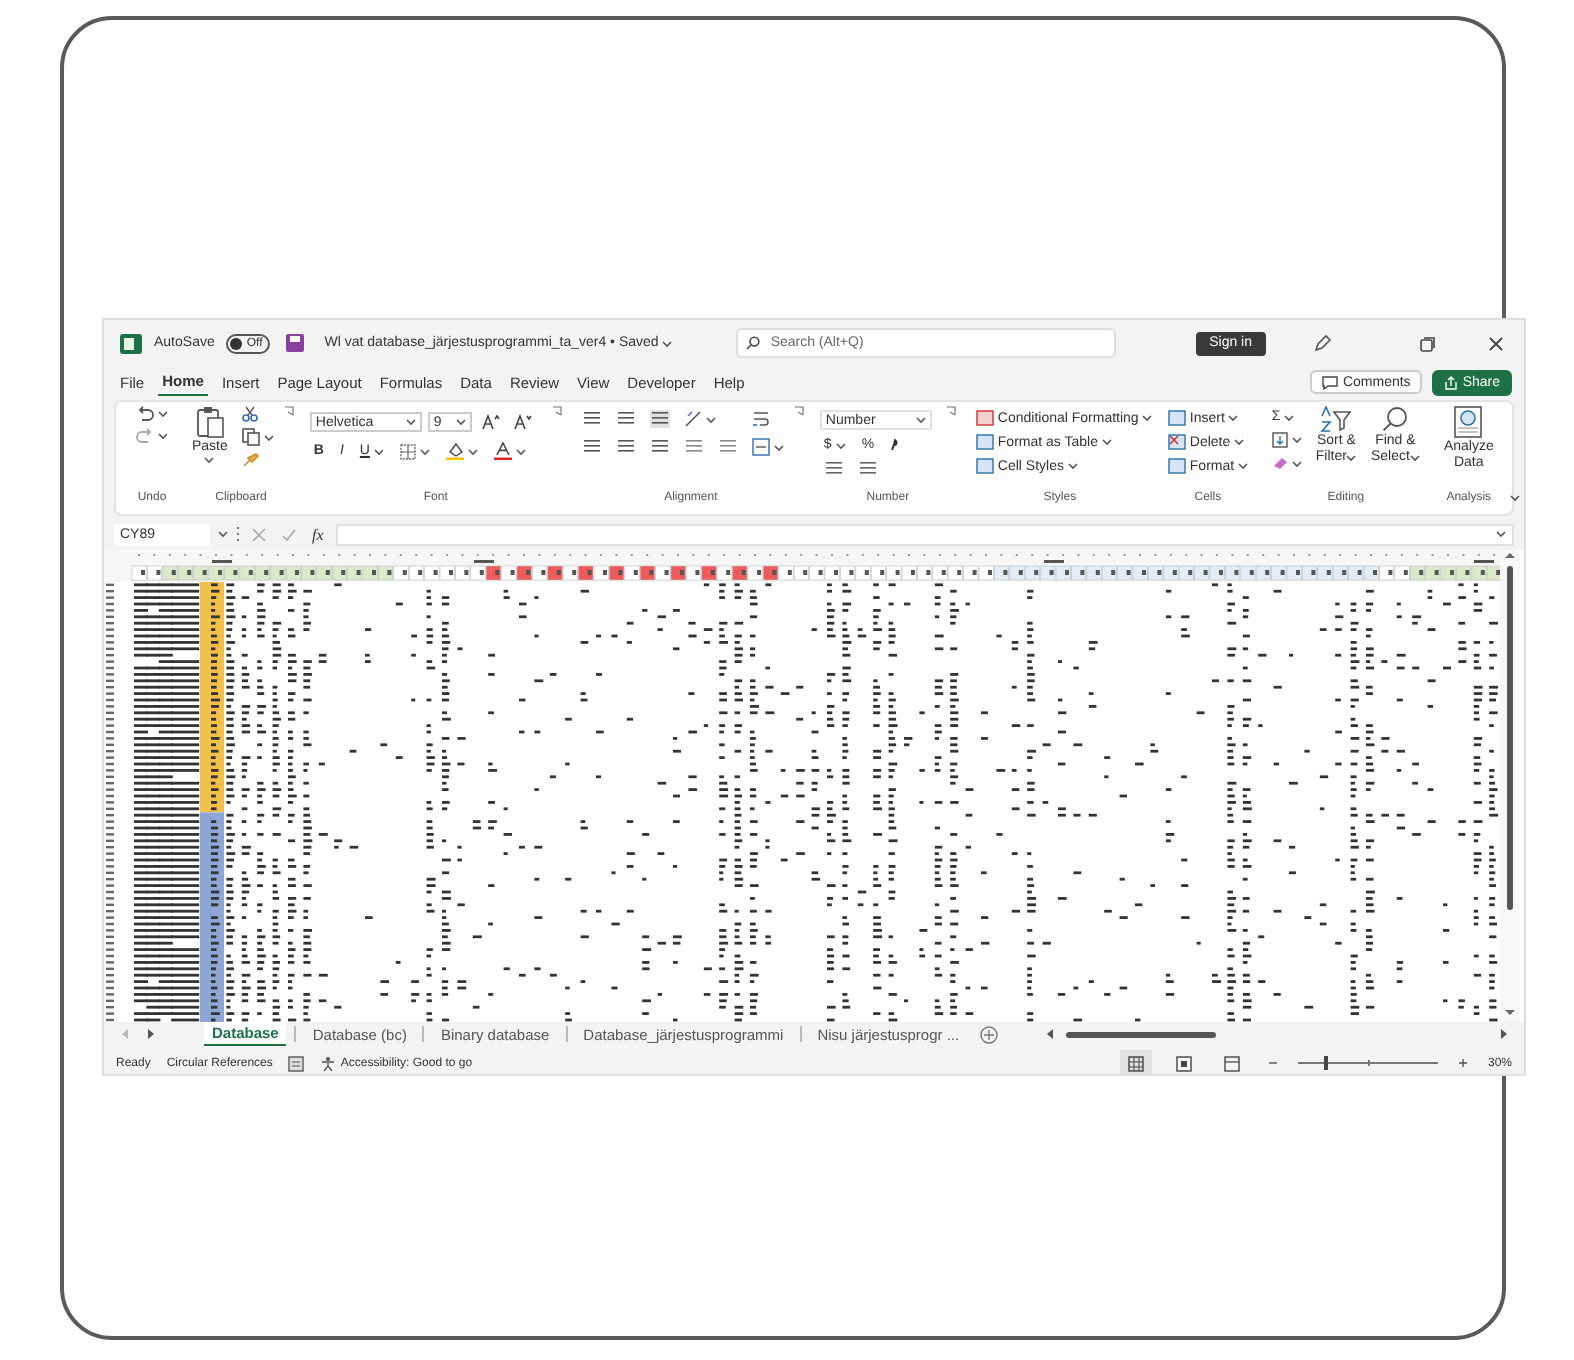 The width and height of the screenshot is (1574, 1360). What do you see at coordinates (1451, 382) in the screenshot?
I see `share-icon` at bounding box center [1451, 382].